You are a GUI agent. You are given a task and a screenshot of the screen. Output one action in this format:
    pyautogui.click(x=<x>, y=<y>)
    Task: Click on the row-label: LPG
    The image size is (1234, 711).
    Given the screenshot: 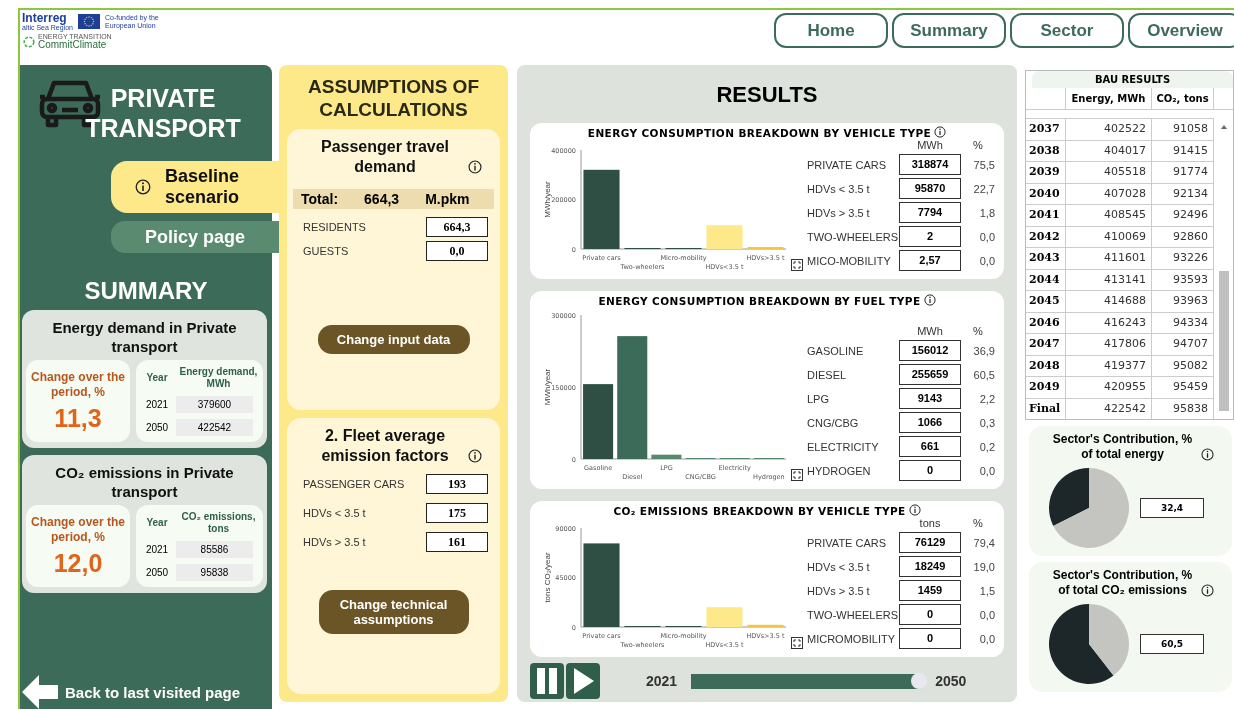 What is the action you would take?
    pyautogui.click(x=818, y=398)
    